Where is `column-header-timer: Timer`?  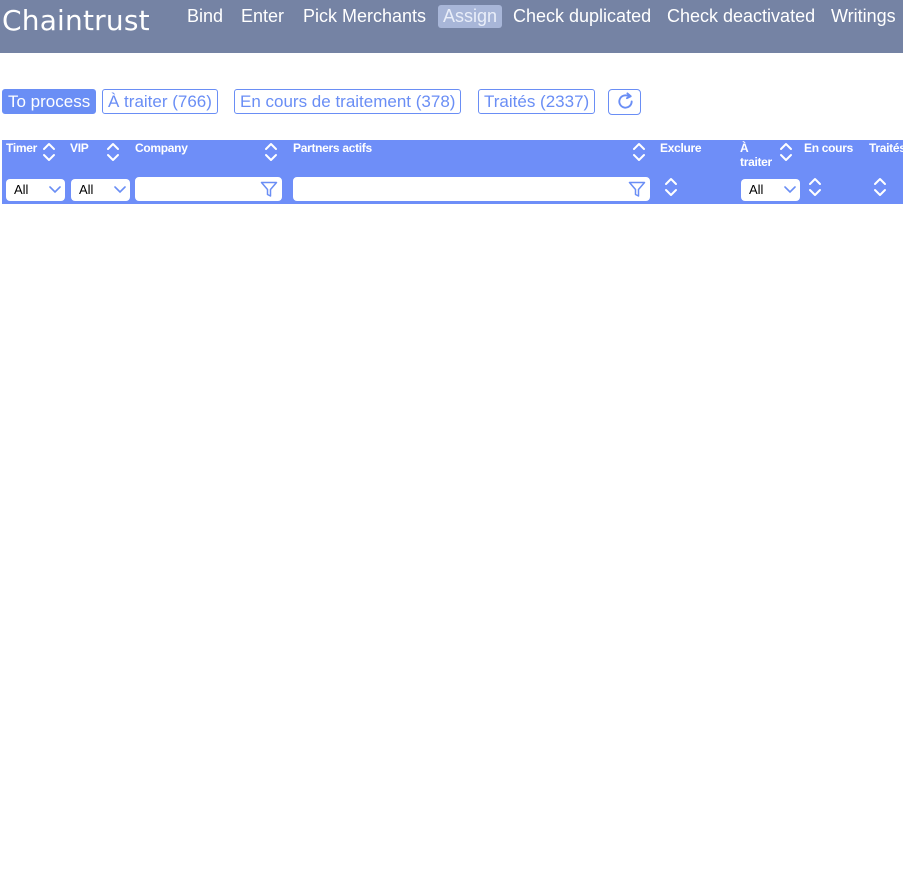 column-header-timer: Timer is located at coordinates (21, 148).